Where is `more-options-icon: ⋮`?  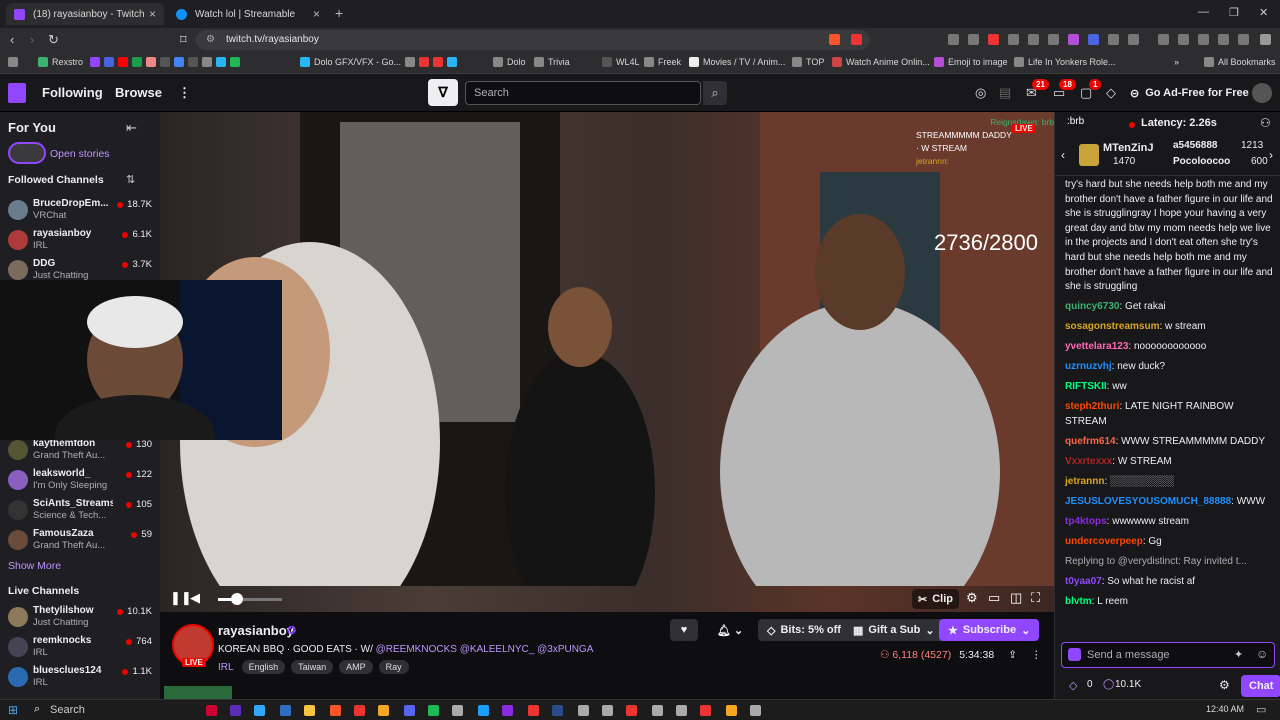 more-options-icon: ⋮ is located at coordinates (1036, 655).